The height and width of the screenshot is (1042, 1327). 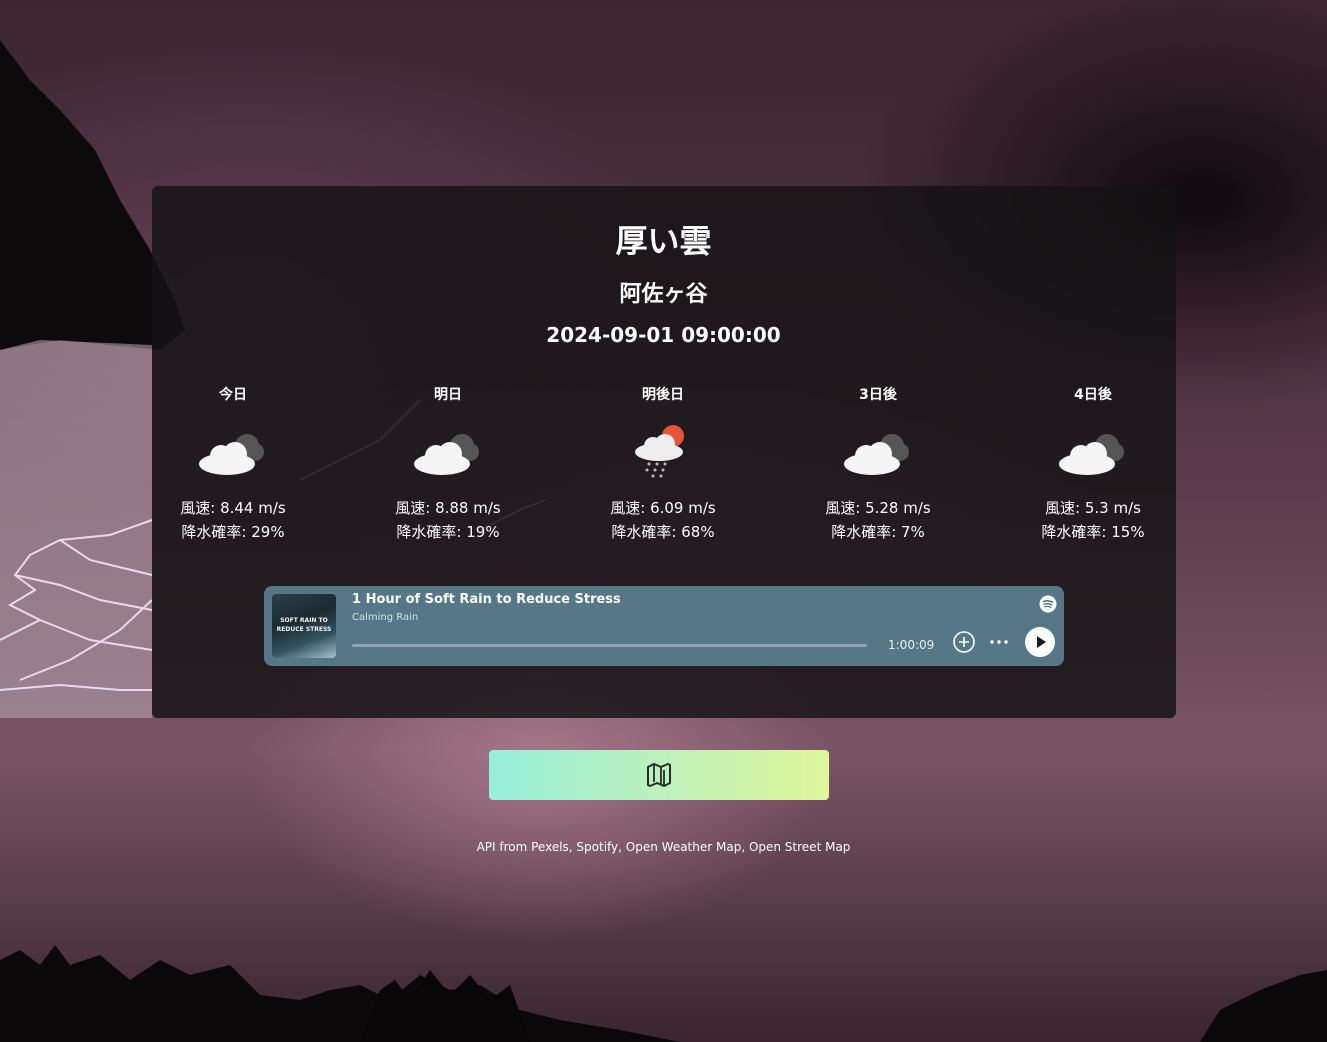 What do you see at coordinates (663, 294) in the screenshot?
I see `location-name: 阿佐ヶ谷` at bounding box center [663, 294].